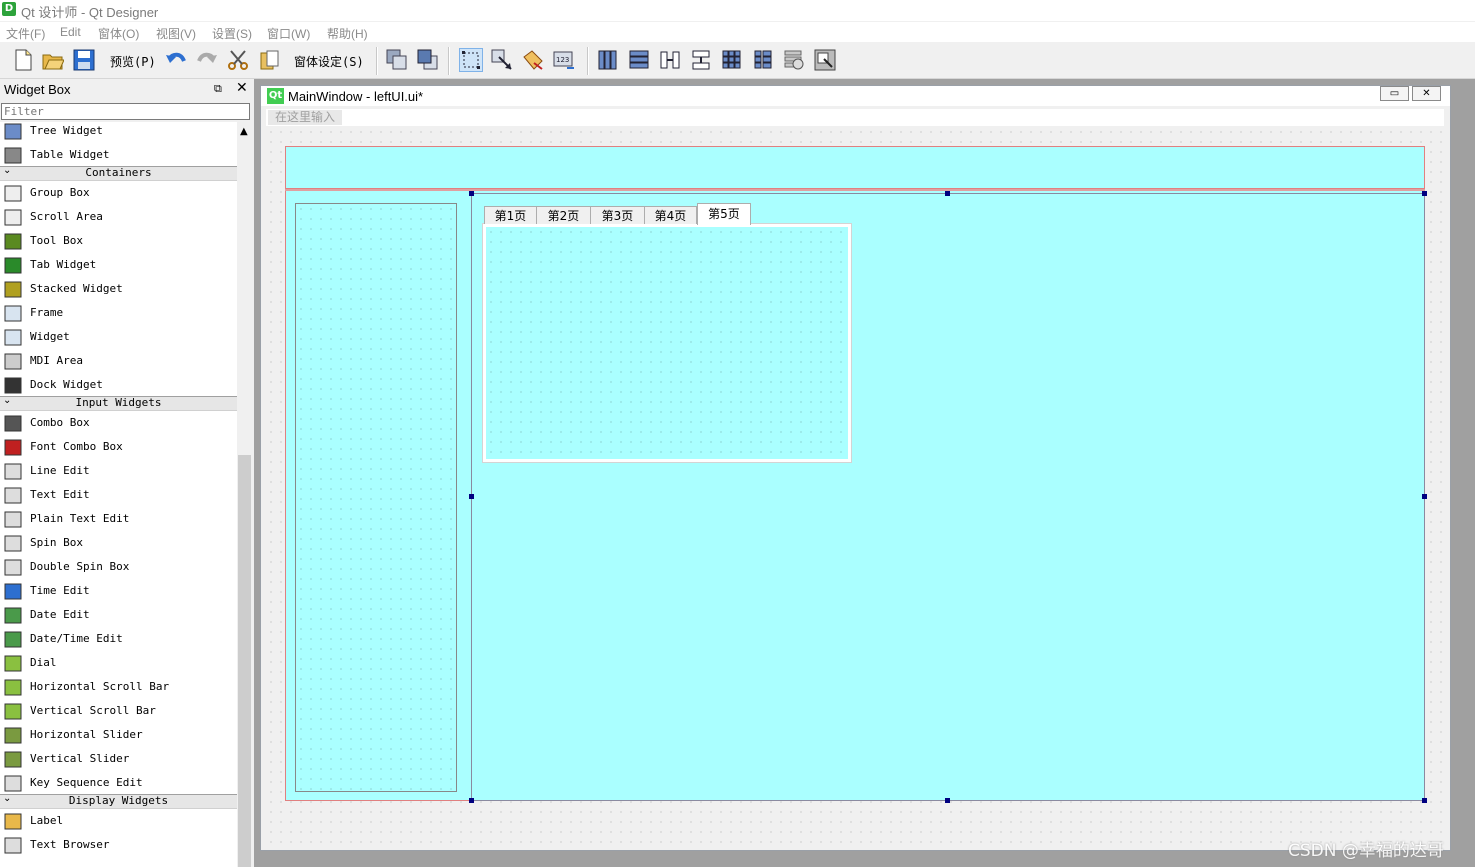 The height and width of the screenshot is (867, 1475). What do you see at coordinates (232, 33) in the screenshot?
I see `menu-settings: 设置(S)` at bounding box center [232, 33].